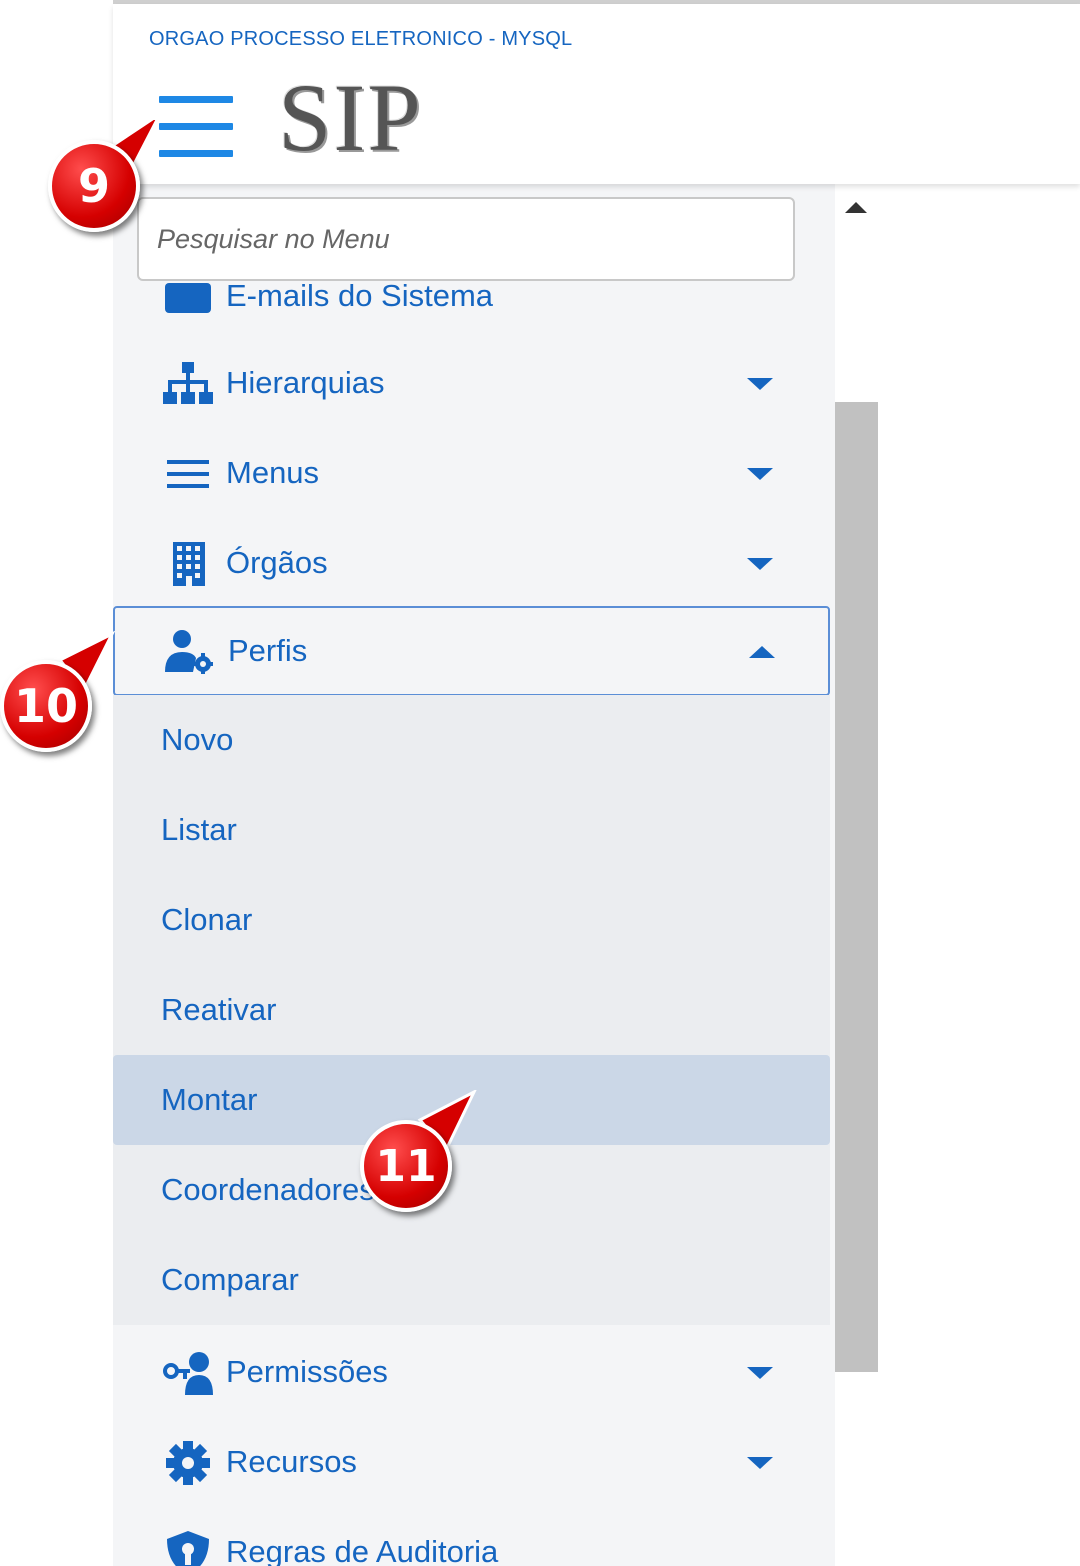 The width and height of the screenshot is (1080, 1566). I want to click on submenu-item-reativar: Reativar, so click(471, 1010).